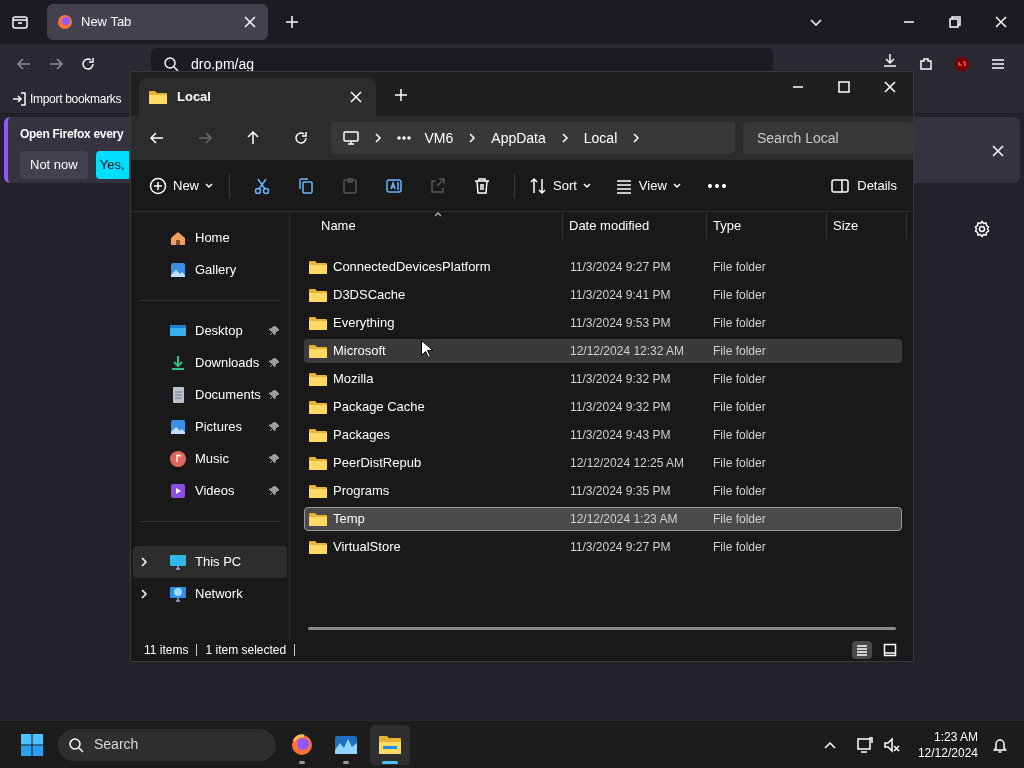 Image resolution: width=1024 pixels, height=768 pixels. Describe the element at coordinates (67, 98) in the screenshot. I see `bookmark-link: Import bookmarks` at that location.